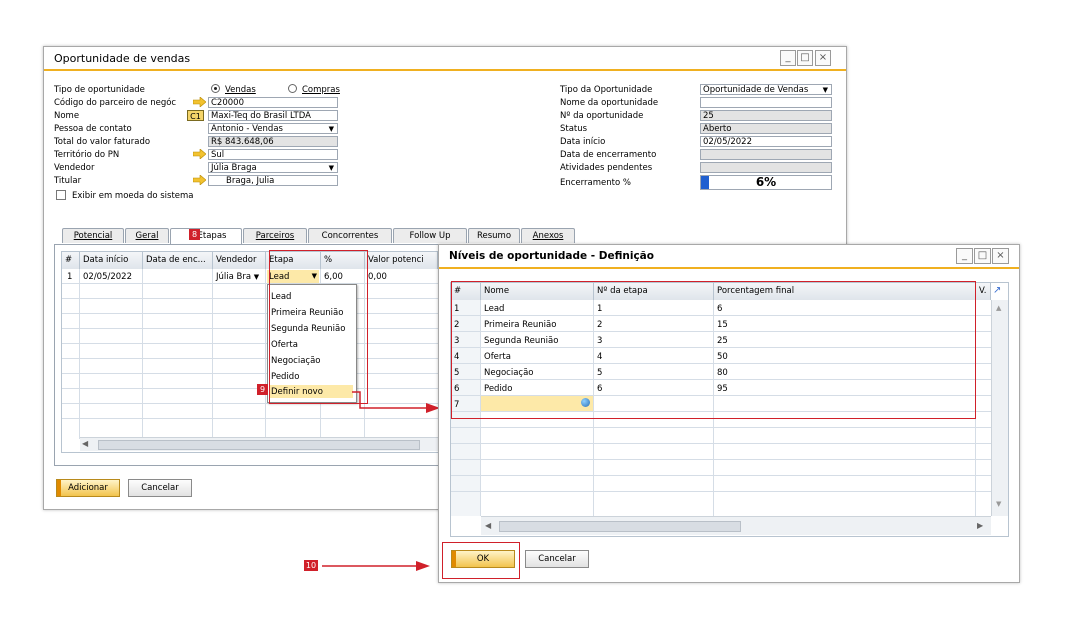  I want to click on system-currency-checkbox, so click(61, 195).